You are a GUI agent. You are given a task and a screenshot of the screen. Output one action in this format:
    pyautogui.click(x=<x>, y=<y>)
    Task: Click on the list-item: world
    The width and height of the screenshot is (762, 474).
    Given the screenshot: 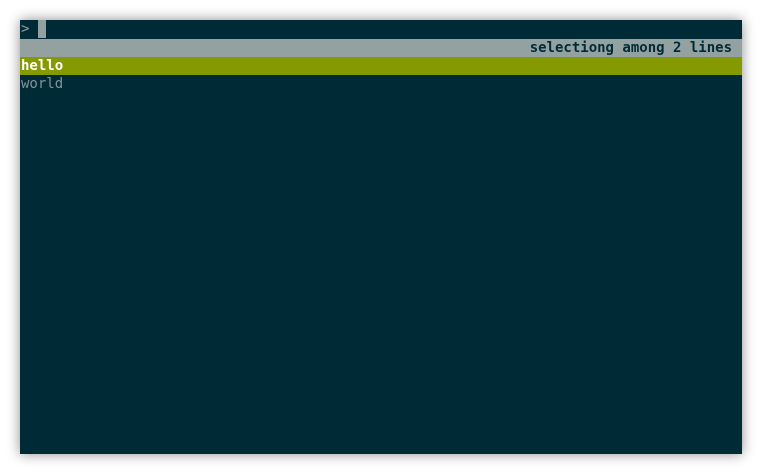 What is the action you would take?
    pyautogui.click(x=381, y=84)
    